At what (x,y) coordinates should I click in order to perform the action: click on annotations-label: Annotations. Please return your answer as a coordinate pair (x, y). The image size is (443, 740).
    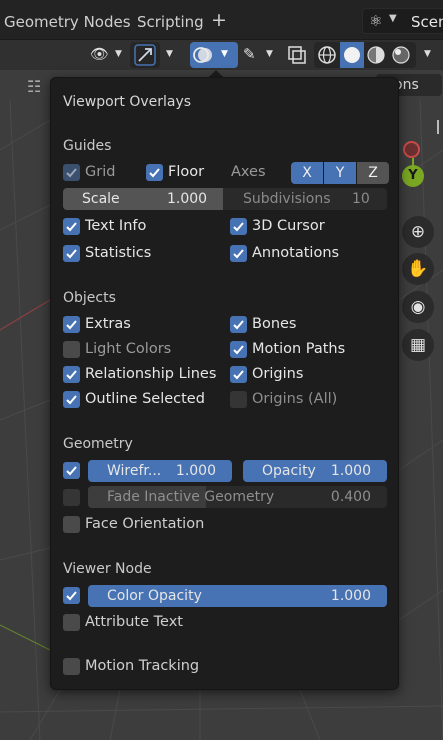
    Looking at the image, I should click on (296, 253).